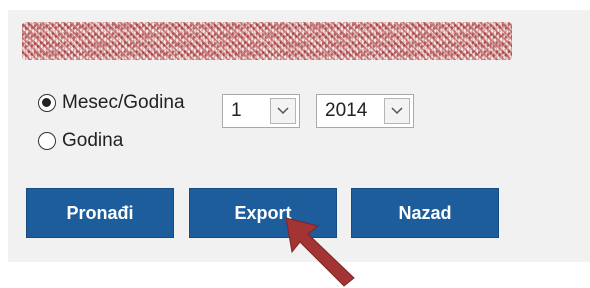 The height and width of the screenshot is (288, 590). I want to click on radio-month-year-option: Mesec/Godina, so click(111, 103).